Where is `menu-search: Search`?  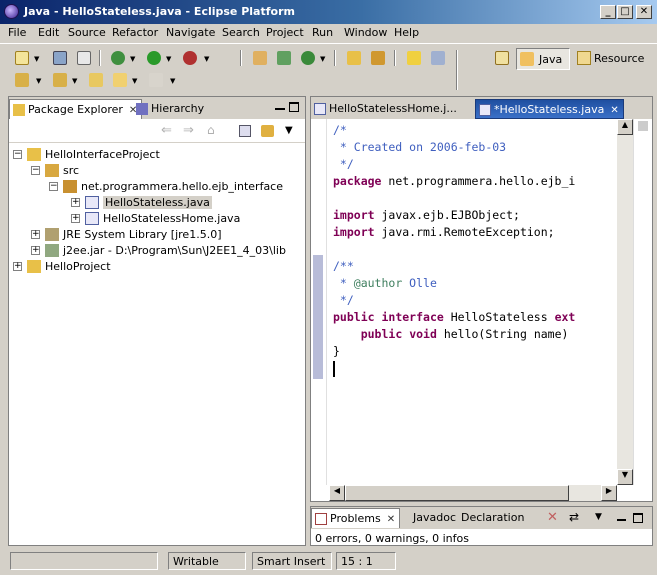 menu-search: Search is located at coordinates (241, 32).